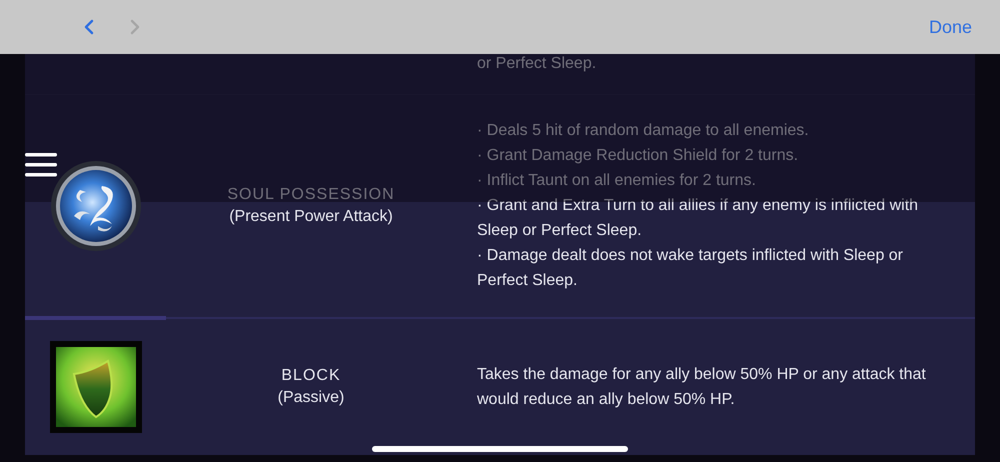  I want to click on skill-type: (Present Power Attack), so click(311, 217).